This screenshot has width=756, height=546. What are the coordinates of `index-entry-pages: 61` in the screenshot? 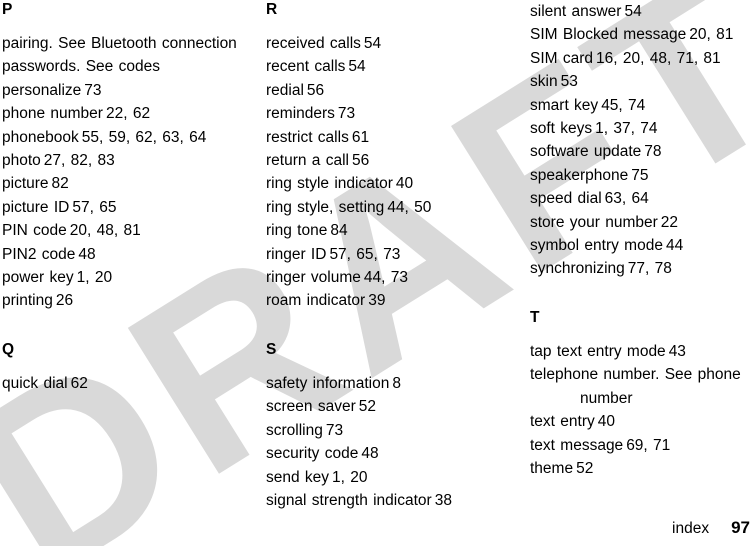 It's located at (360, 137).